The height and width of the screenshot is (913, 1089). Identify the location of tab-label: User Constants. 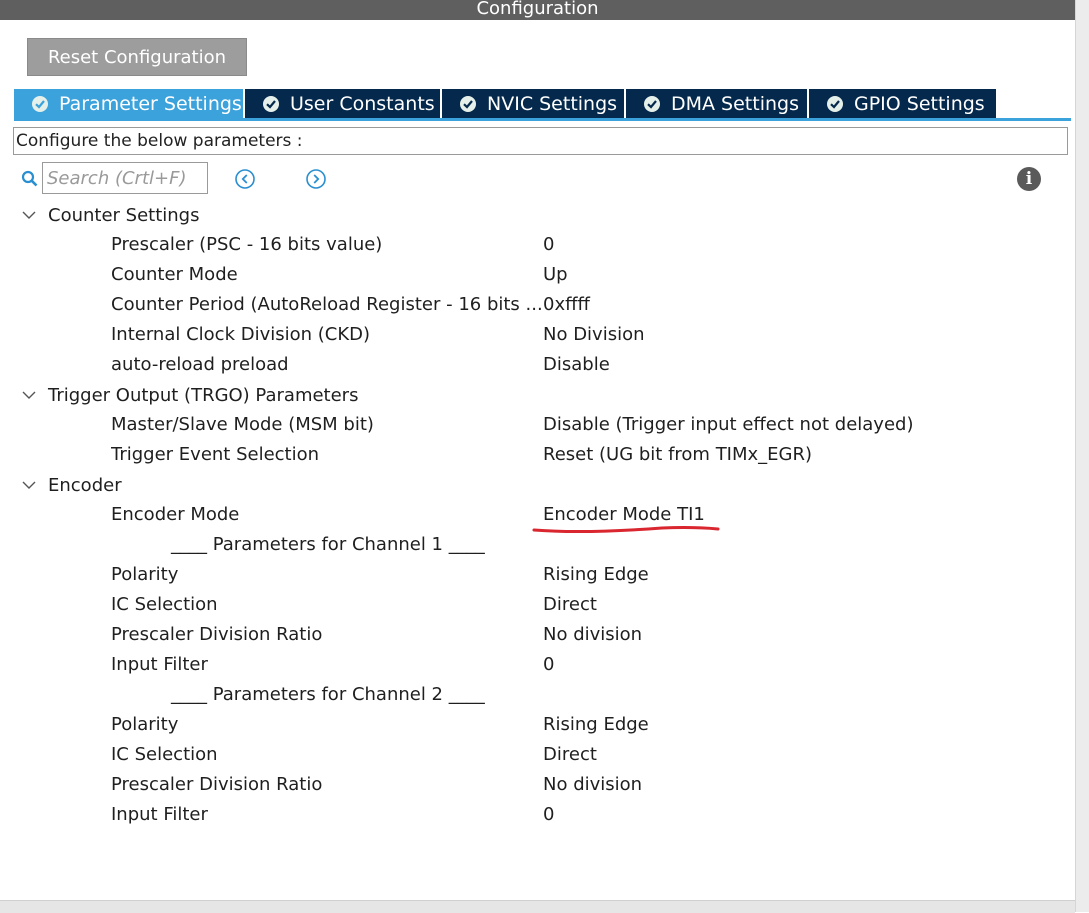
(362, 104).